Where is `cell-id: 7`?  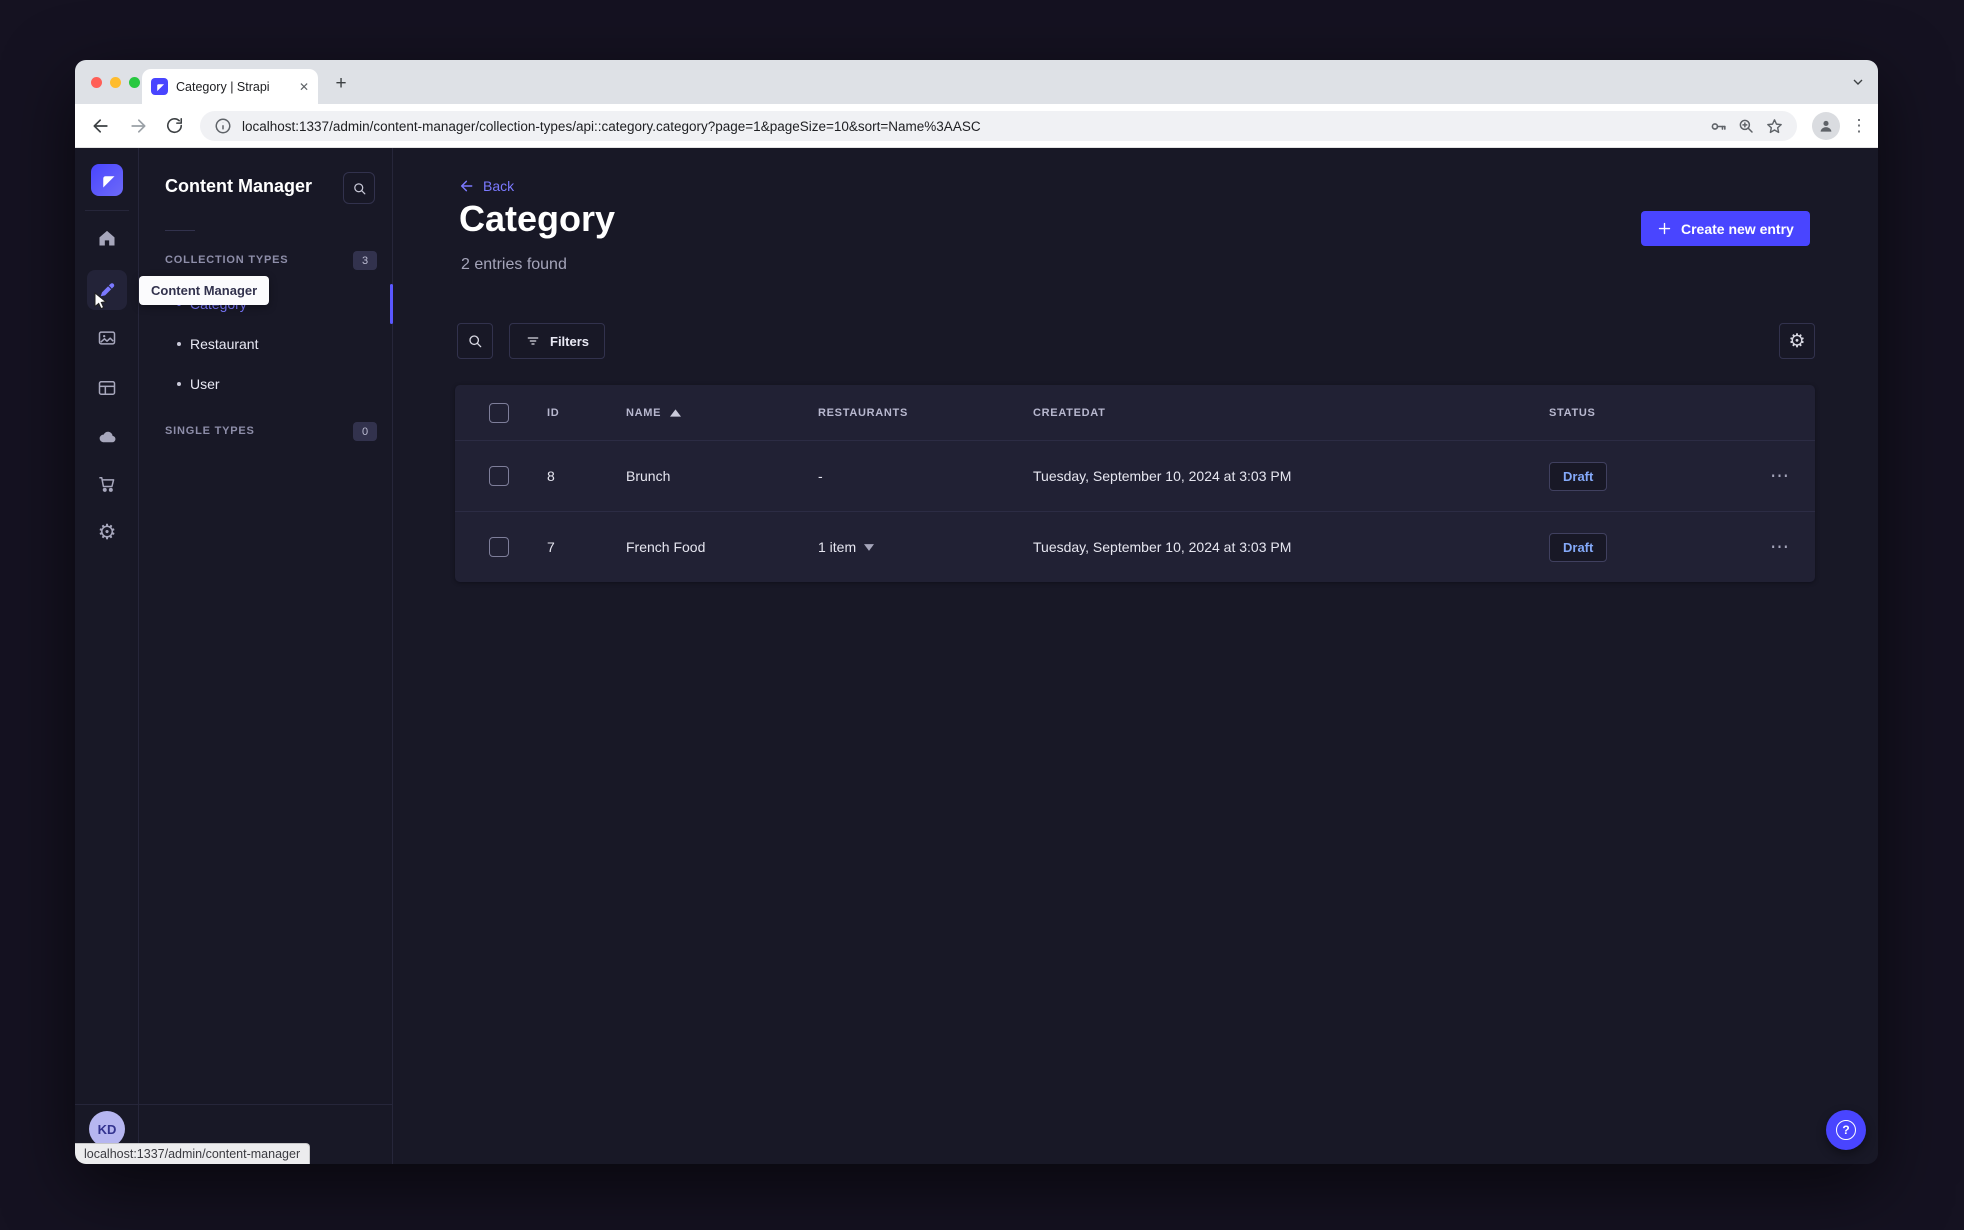 cell-id: 7 is located at coordinates (551, 547).